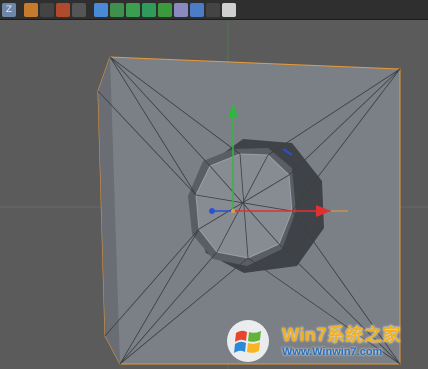  I want to click on z-button: Z, so click(9, 9).